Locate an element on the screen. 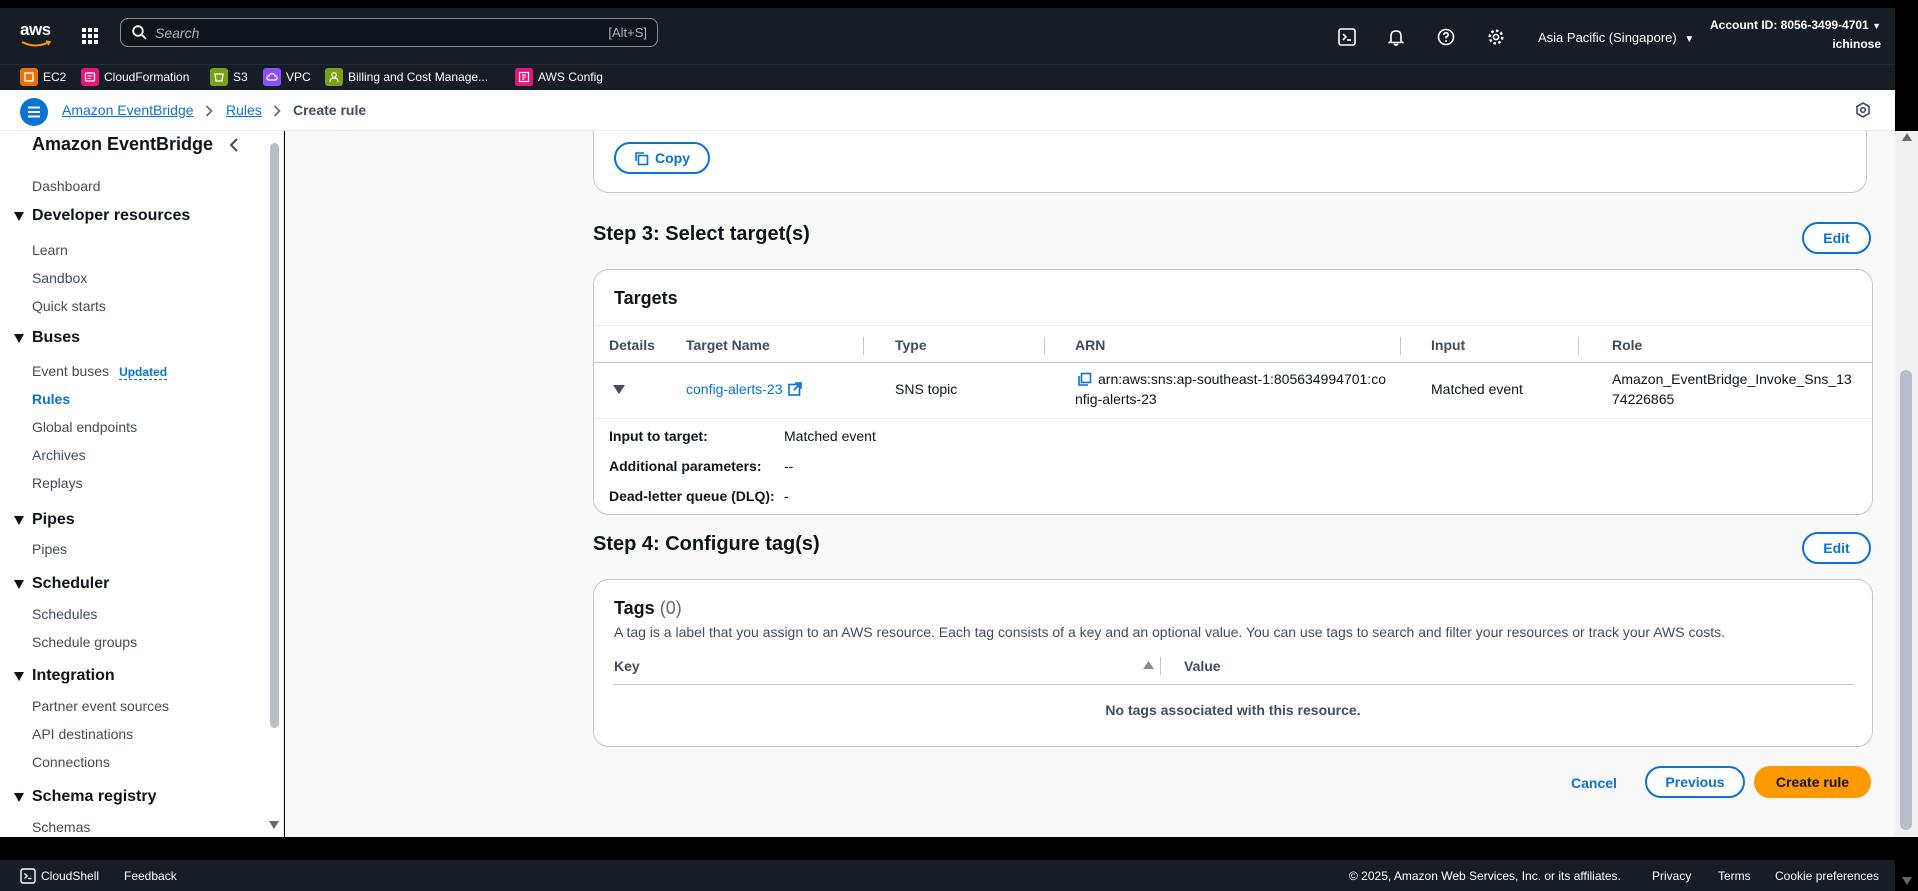 This screenshot has height=891, width=1918. account-menu: Account ID: 8056-3499-4701 ▼ ichinose is located at coordinates (1795, 34).